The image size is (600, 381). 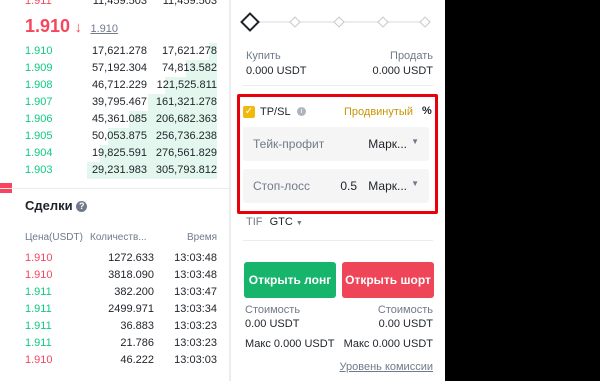 I want to click on max-short: Макс 0.000 USDT, so click(x=388, y=344).